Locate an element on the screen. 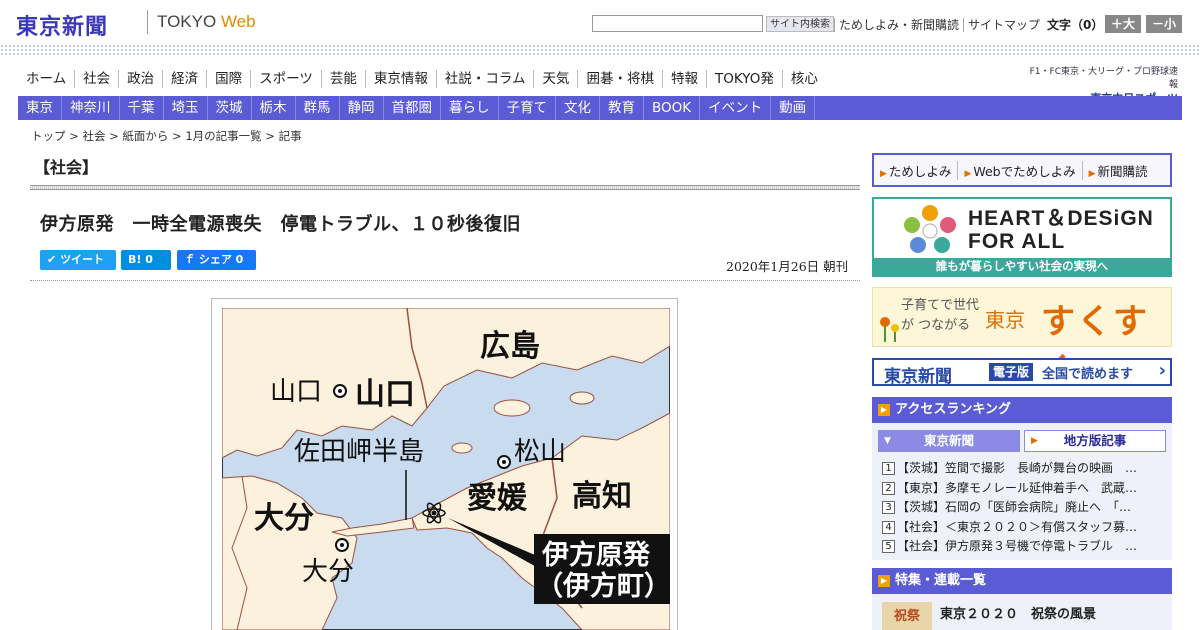  map-marker-matsuyama-dot is located at coordinates (504, 462).